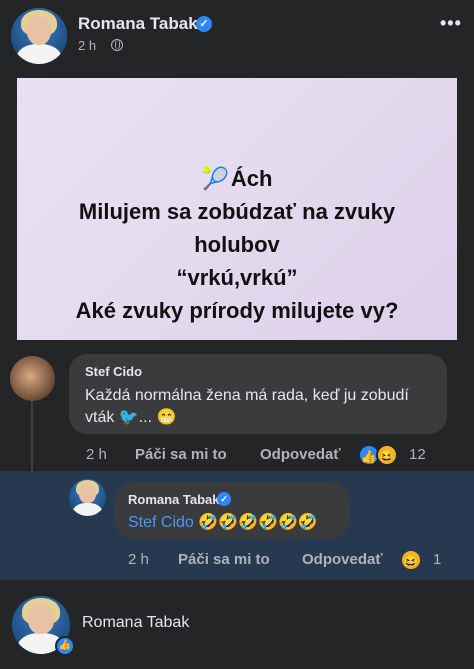  What do you see at coordinates (181, 454) in the screenshot?
I see `like-button: Páči sa mi to` at bounding box center [181, 454].